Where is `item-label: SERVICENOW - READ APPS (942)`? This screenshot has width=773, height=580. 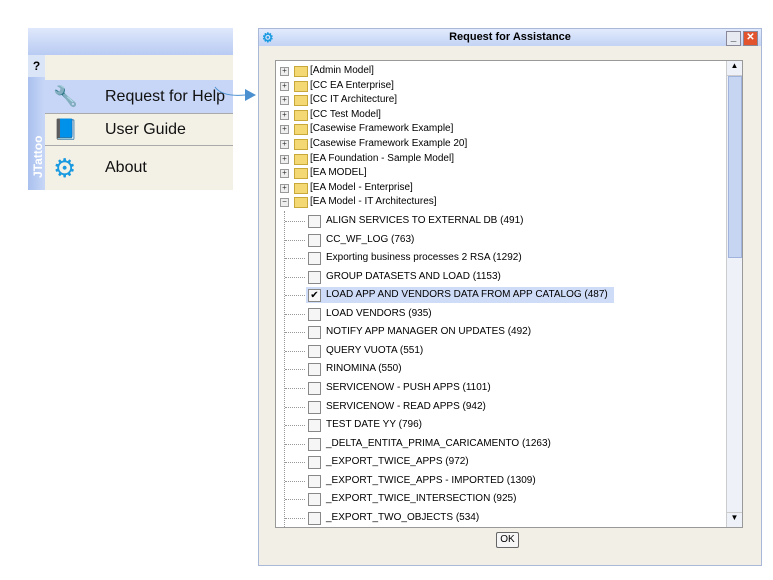 item-label: SERVICENOW - READ APPS (942) is located at coordinates (406, 406).